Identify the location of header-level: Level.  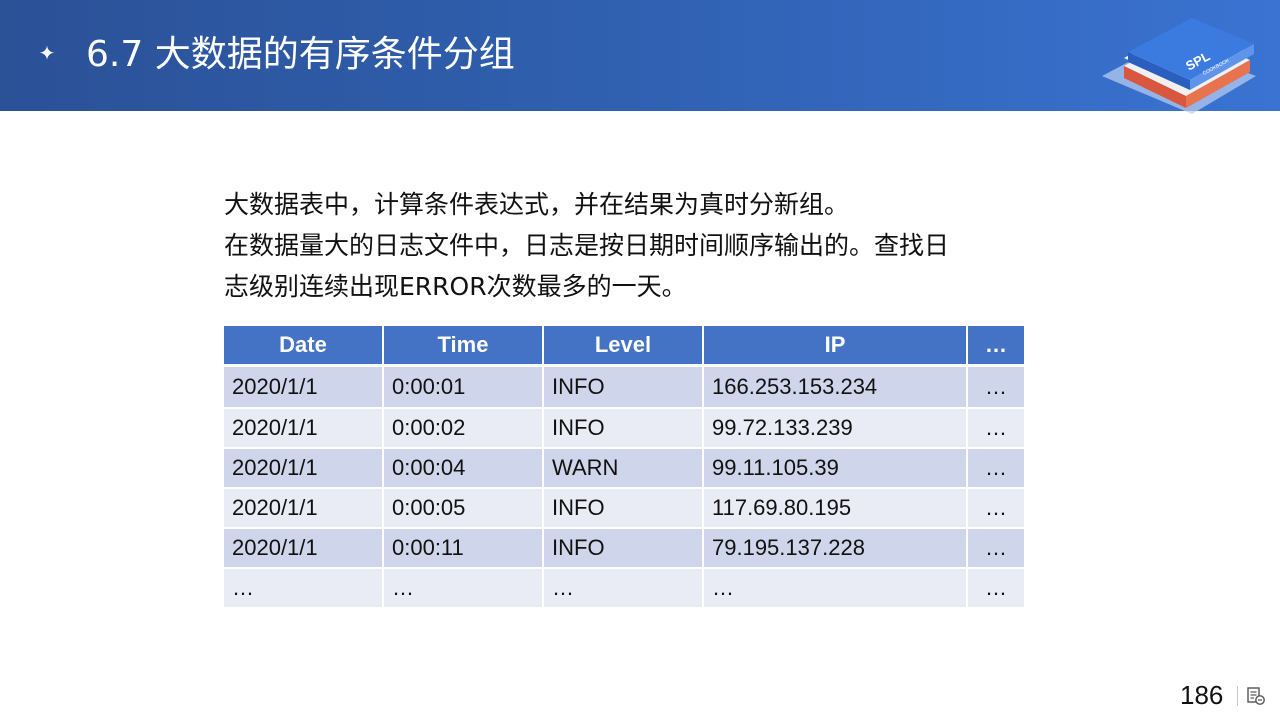
(624, 346).